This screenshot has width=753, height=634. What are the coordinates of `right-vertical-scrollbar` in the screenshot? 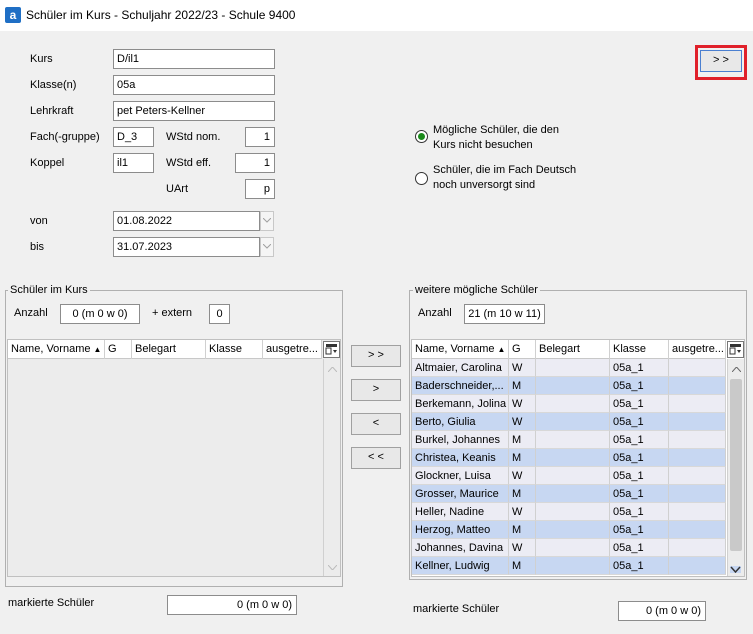 It's located at (735, 467).